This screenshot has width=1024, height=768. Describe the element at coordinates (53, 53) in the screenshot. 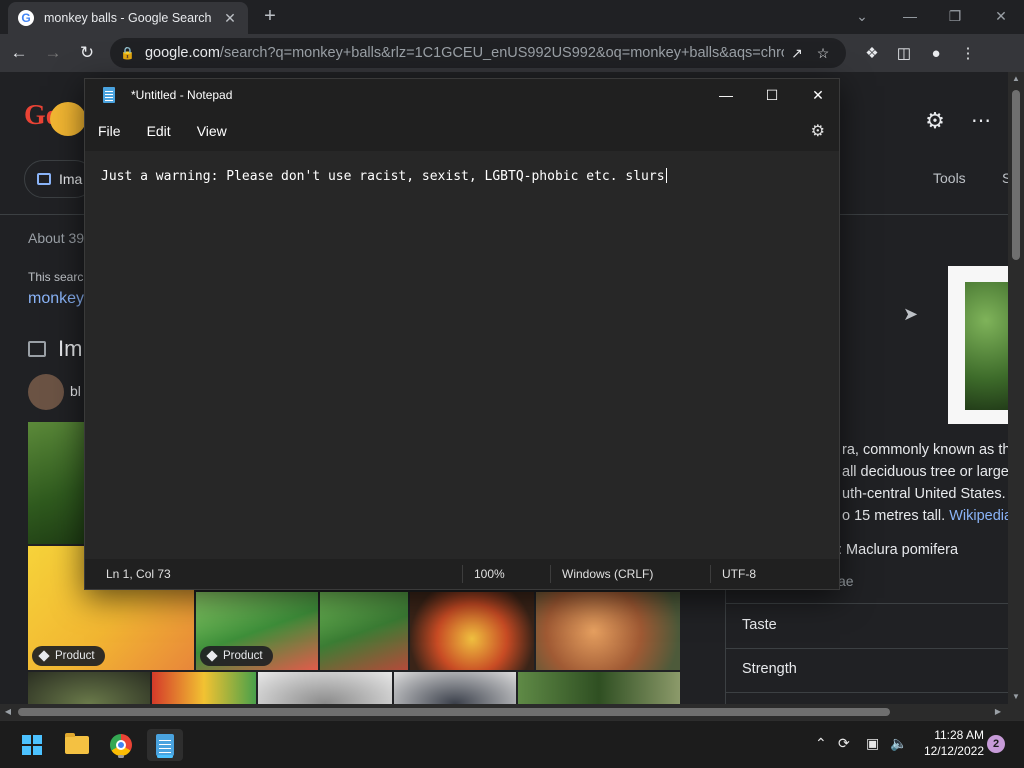

I see `forward-arrow-icon: →` at that location.